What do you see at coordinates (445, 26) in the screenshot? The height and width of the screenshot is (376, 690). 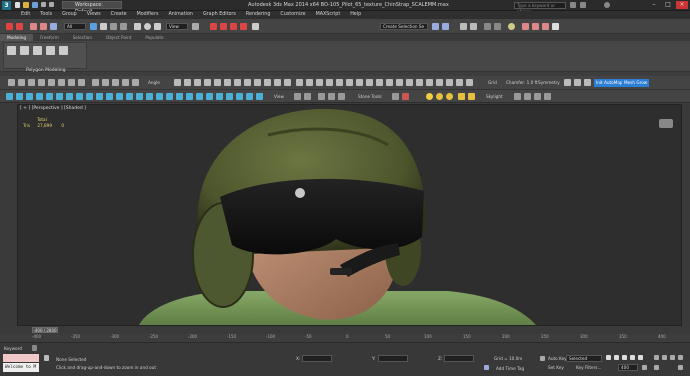 I see `align-icon` at bounding box center [445, 26].